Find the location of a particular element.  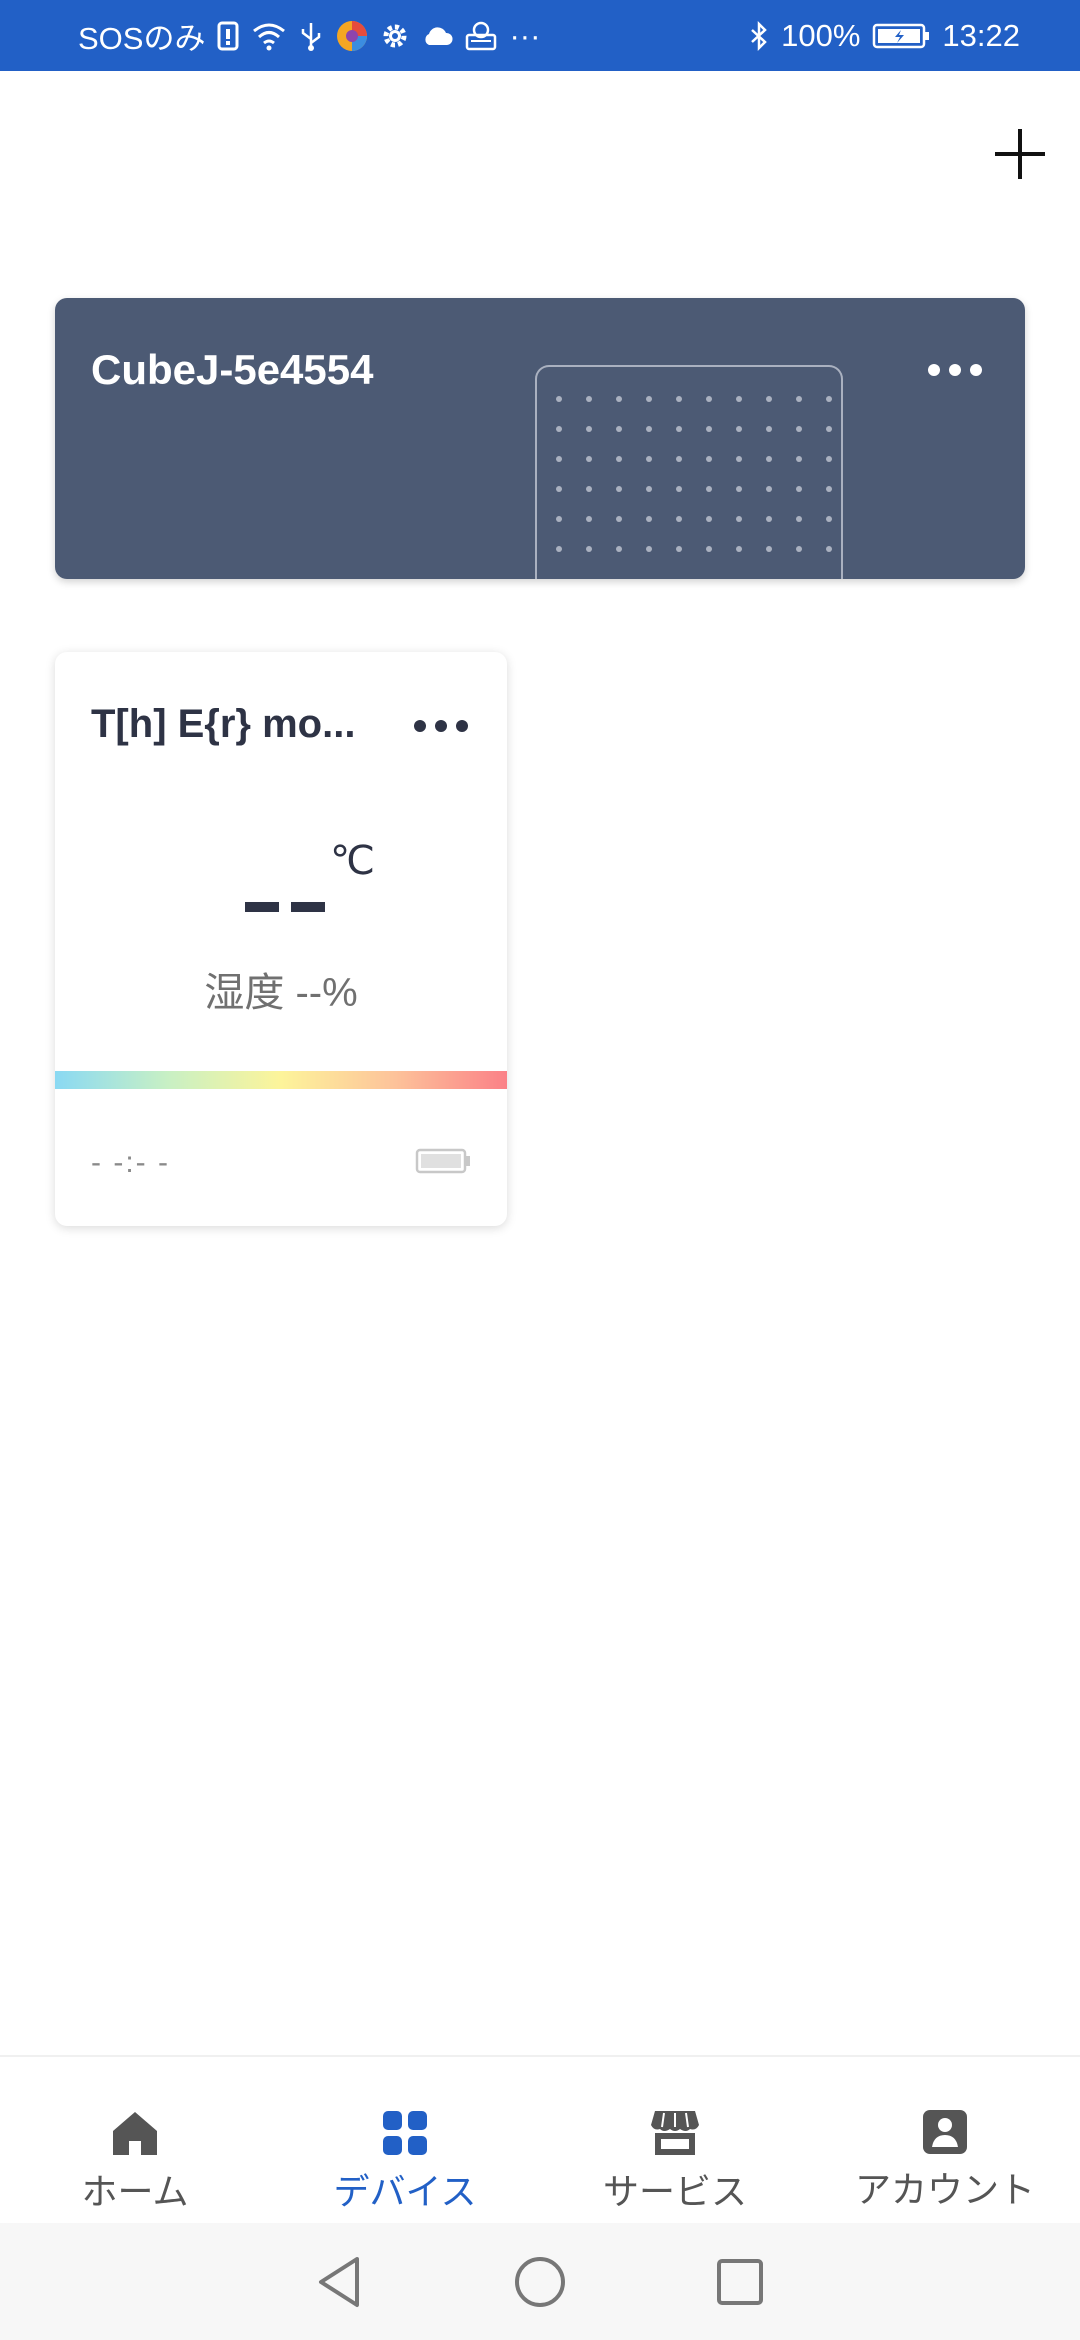

nav-item-home: ホーム is located at coordinates (135, 2140).